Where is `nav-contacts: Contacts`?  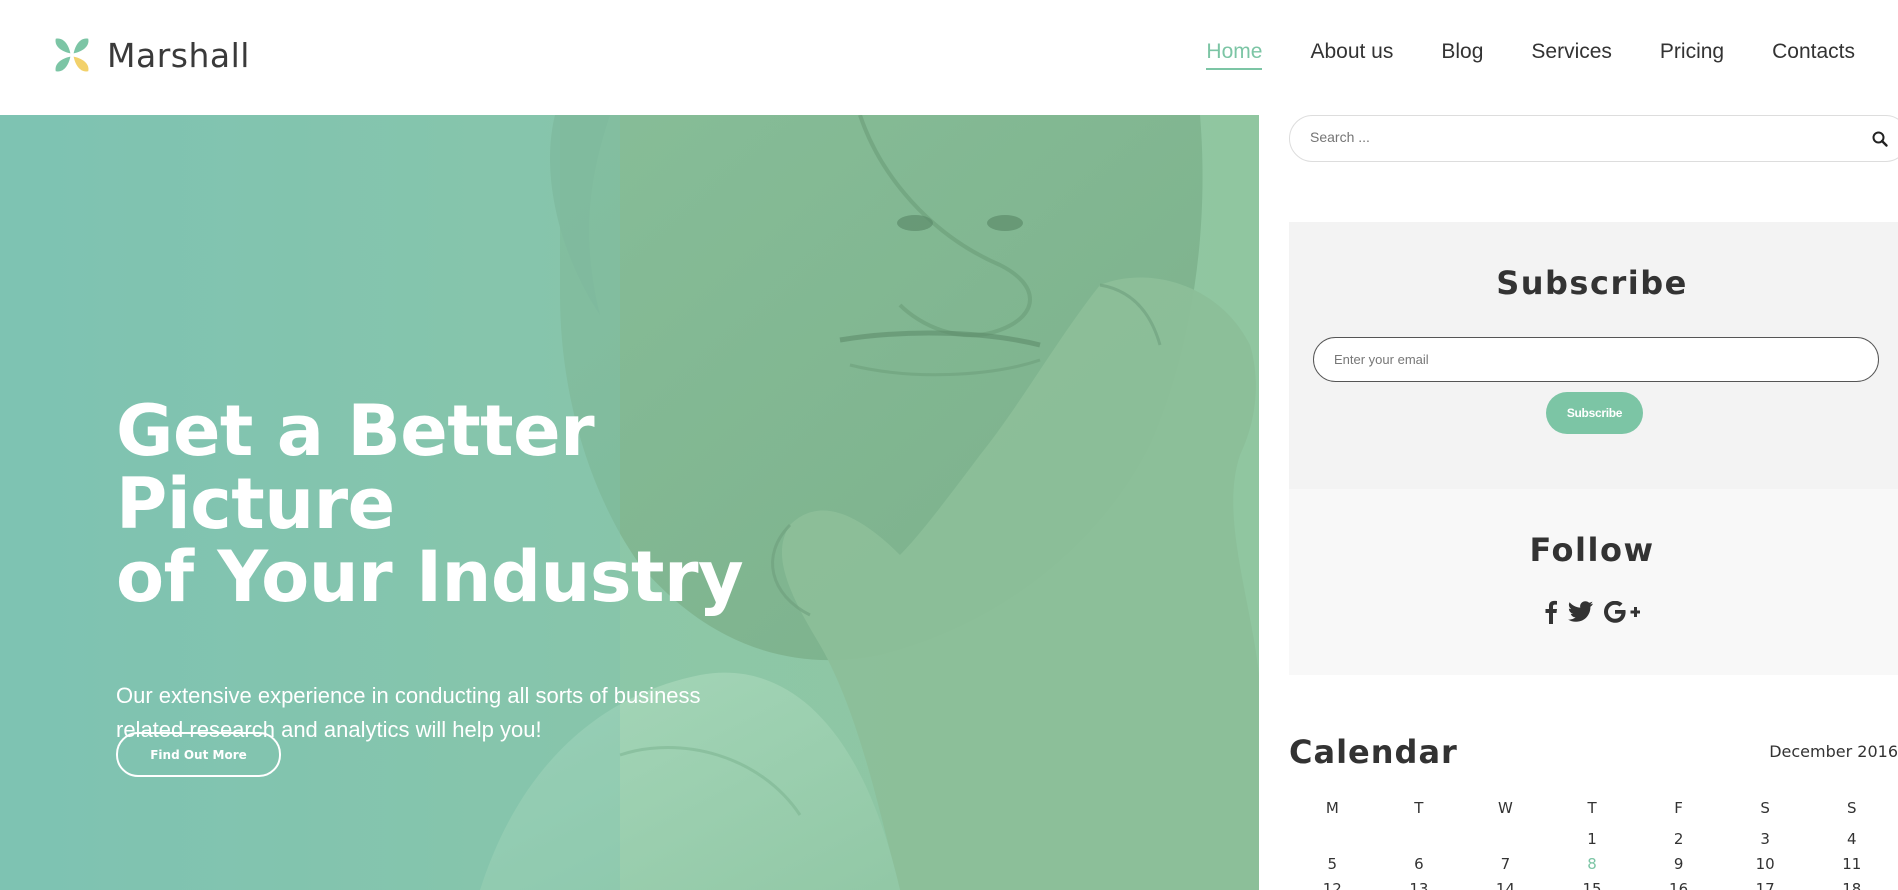
nav-contacts: Contacts is located at coordinates (1813, 54).